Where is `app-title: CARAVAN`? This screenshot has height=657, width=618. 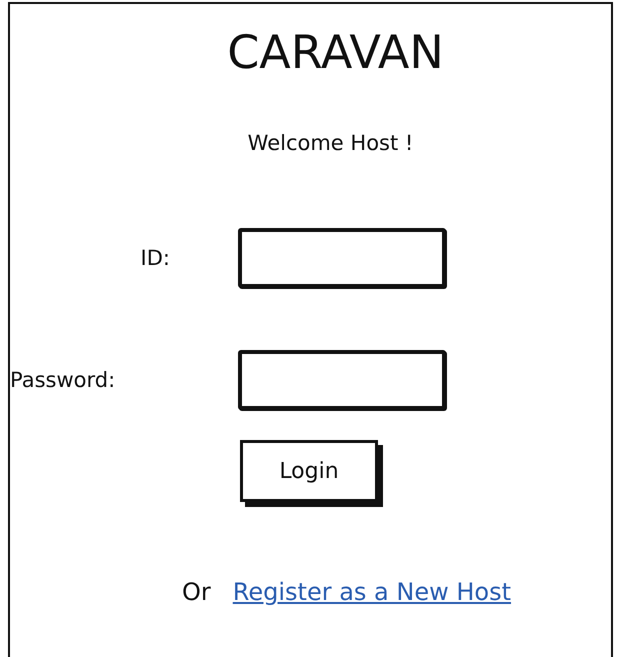
app-title: CARAVAN is located at coordinates (335, 52).